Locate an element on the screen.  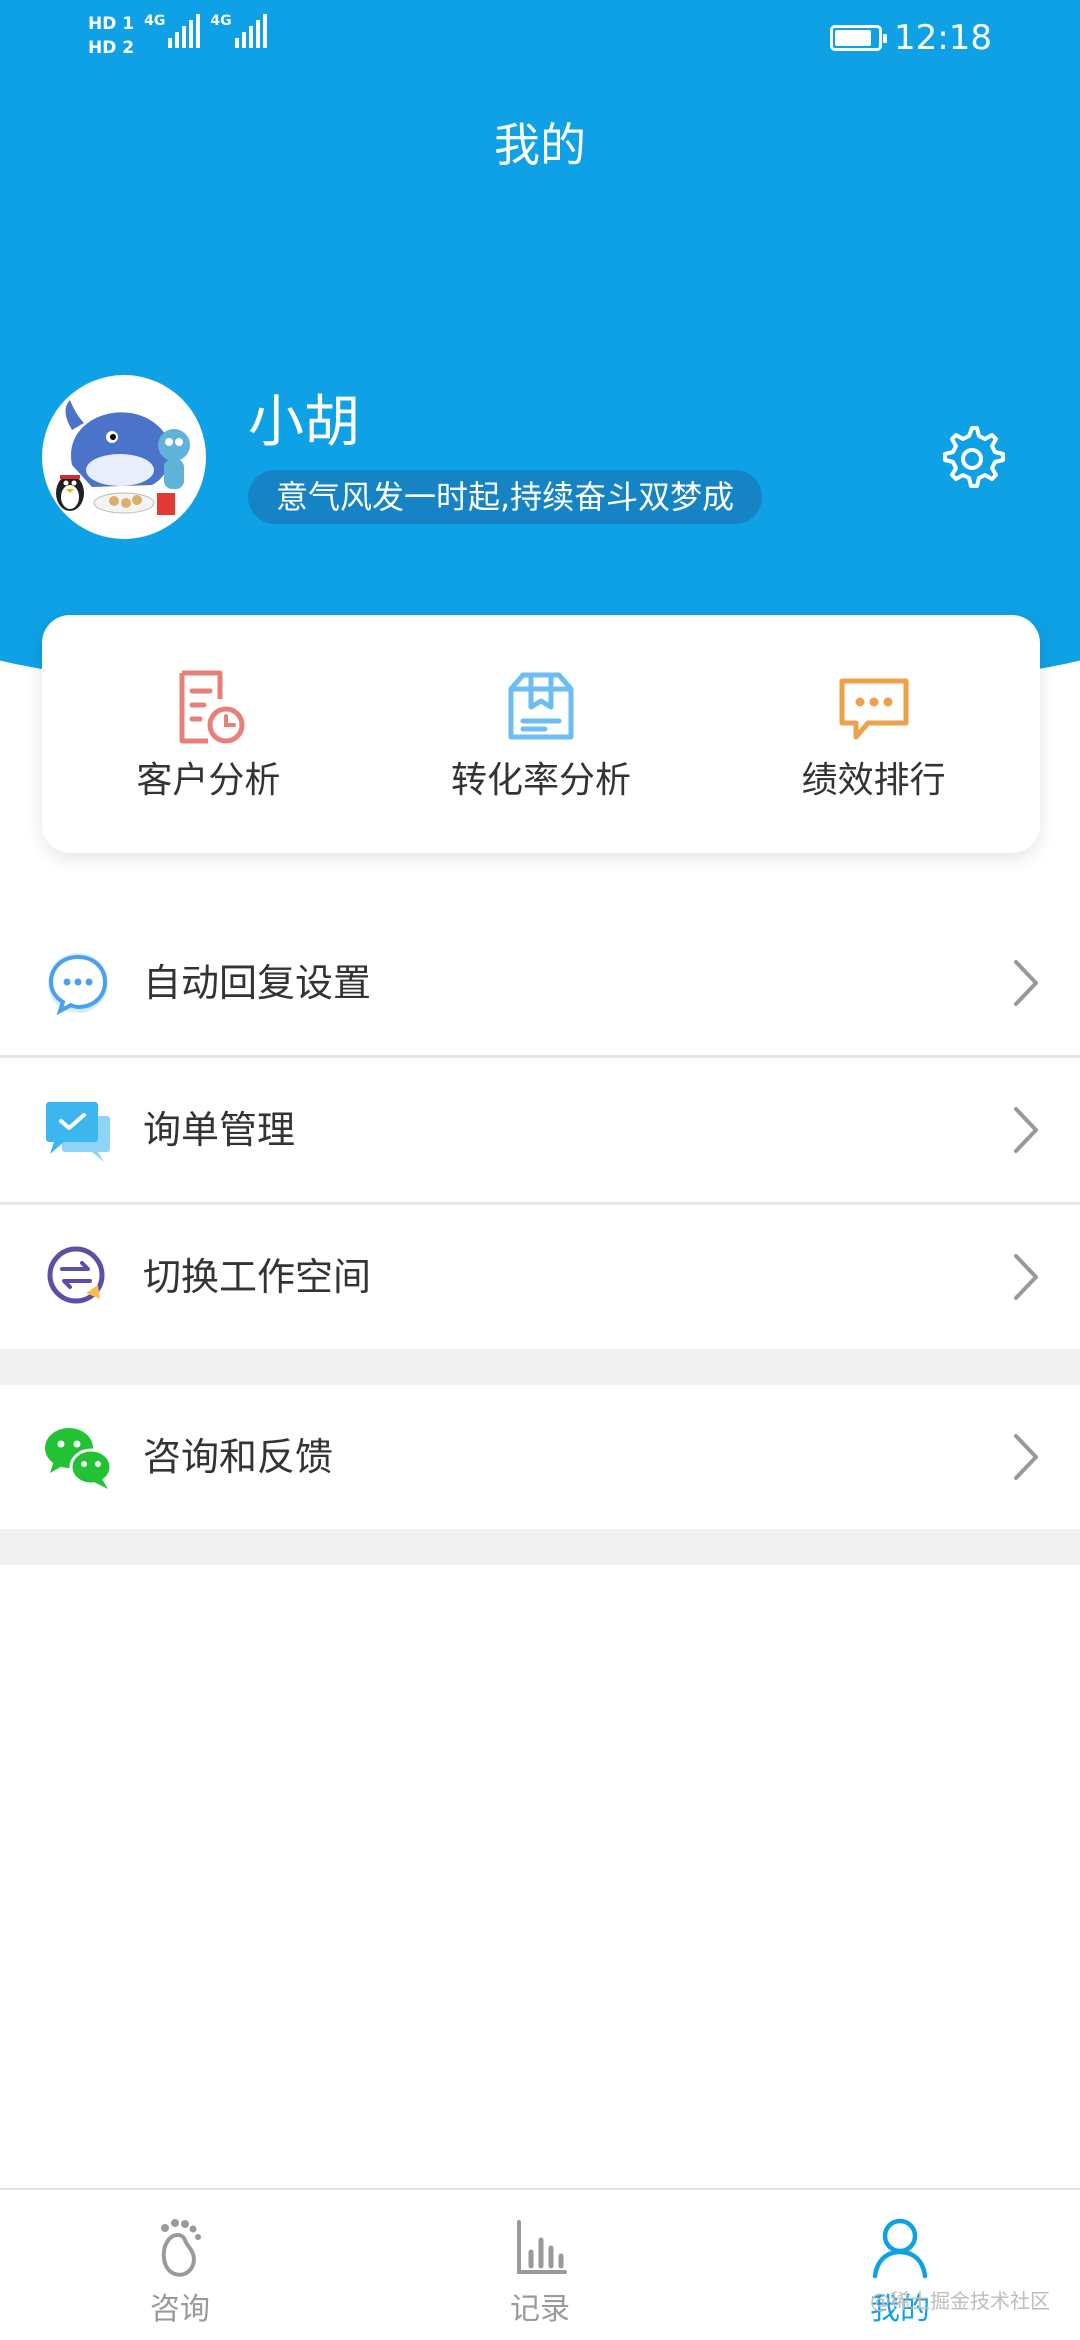
user-motto: 意气风发一时起,持续奋斗双梦成 is located at coordinates (505, 497).